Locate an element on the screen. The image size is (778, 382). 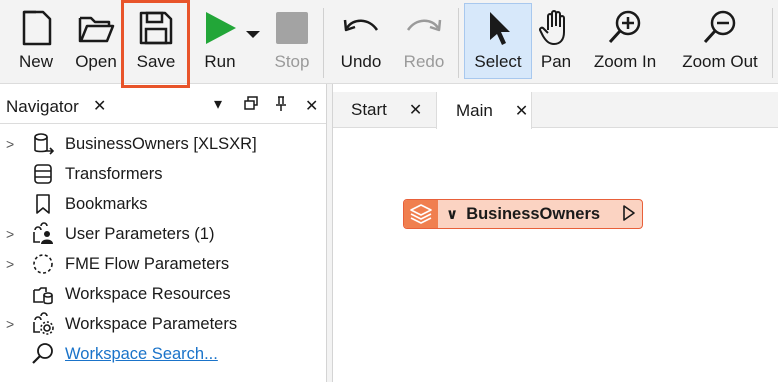
user-parameters-icon is located at coordinates (43, 234).